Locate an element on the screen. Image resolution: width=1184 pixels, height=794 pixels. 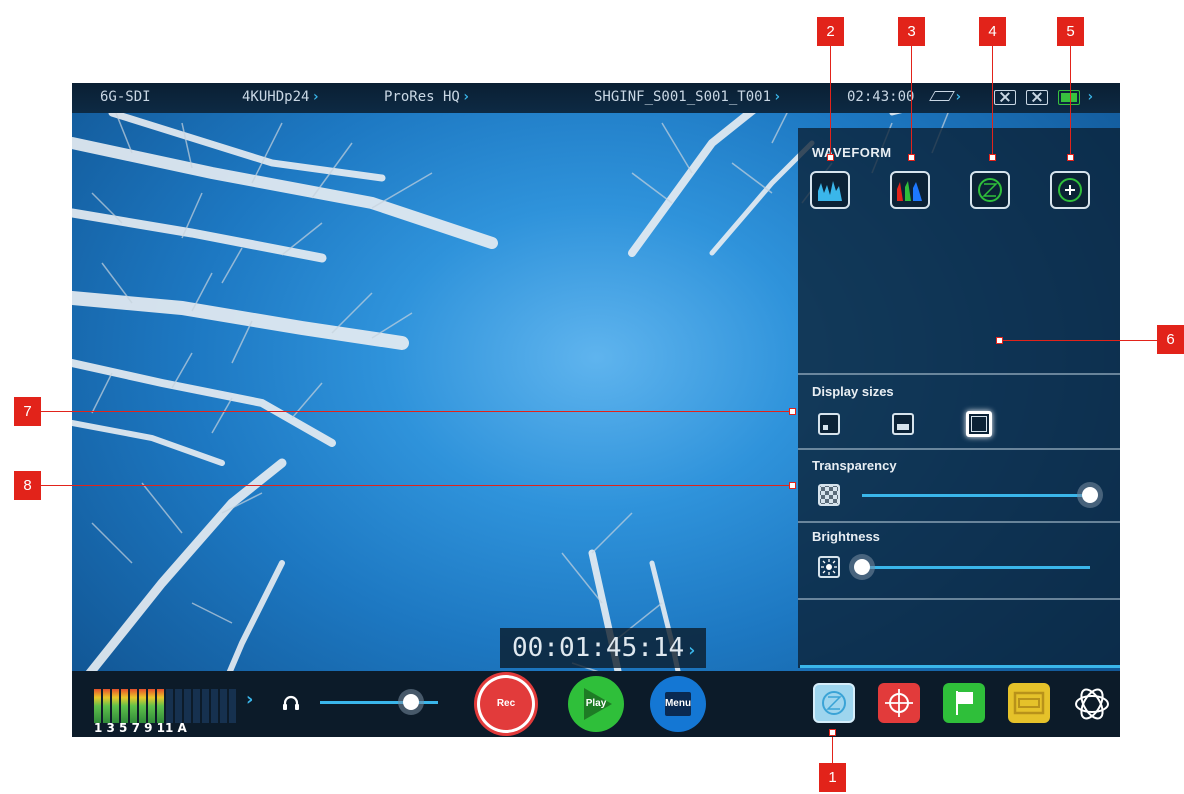
menu-button: Menu is located at coordinates (678, 704).